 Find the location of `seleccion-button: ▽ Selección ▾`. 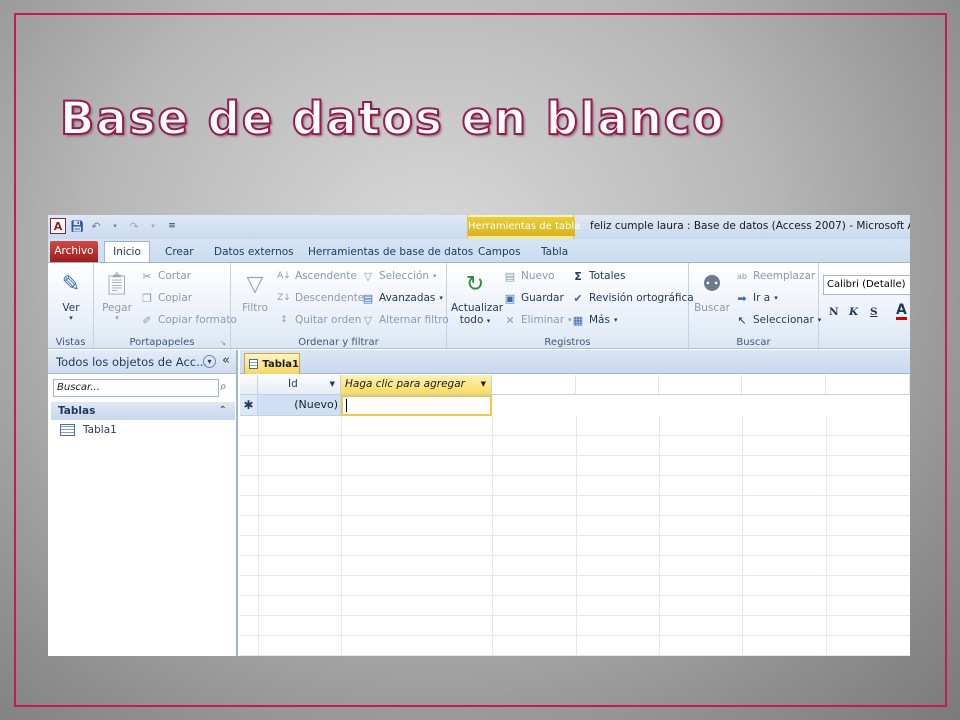

seleccion-button: ▽ Selección ▾ is located at coordinates (399, 276).